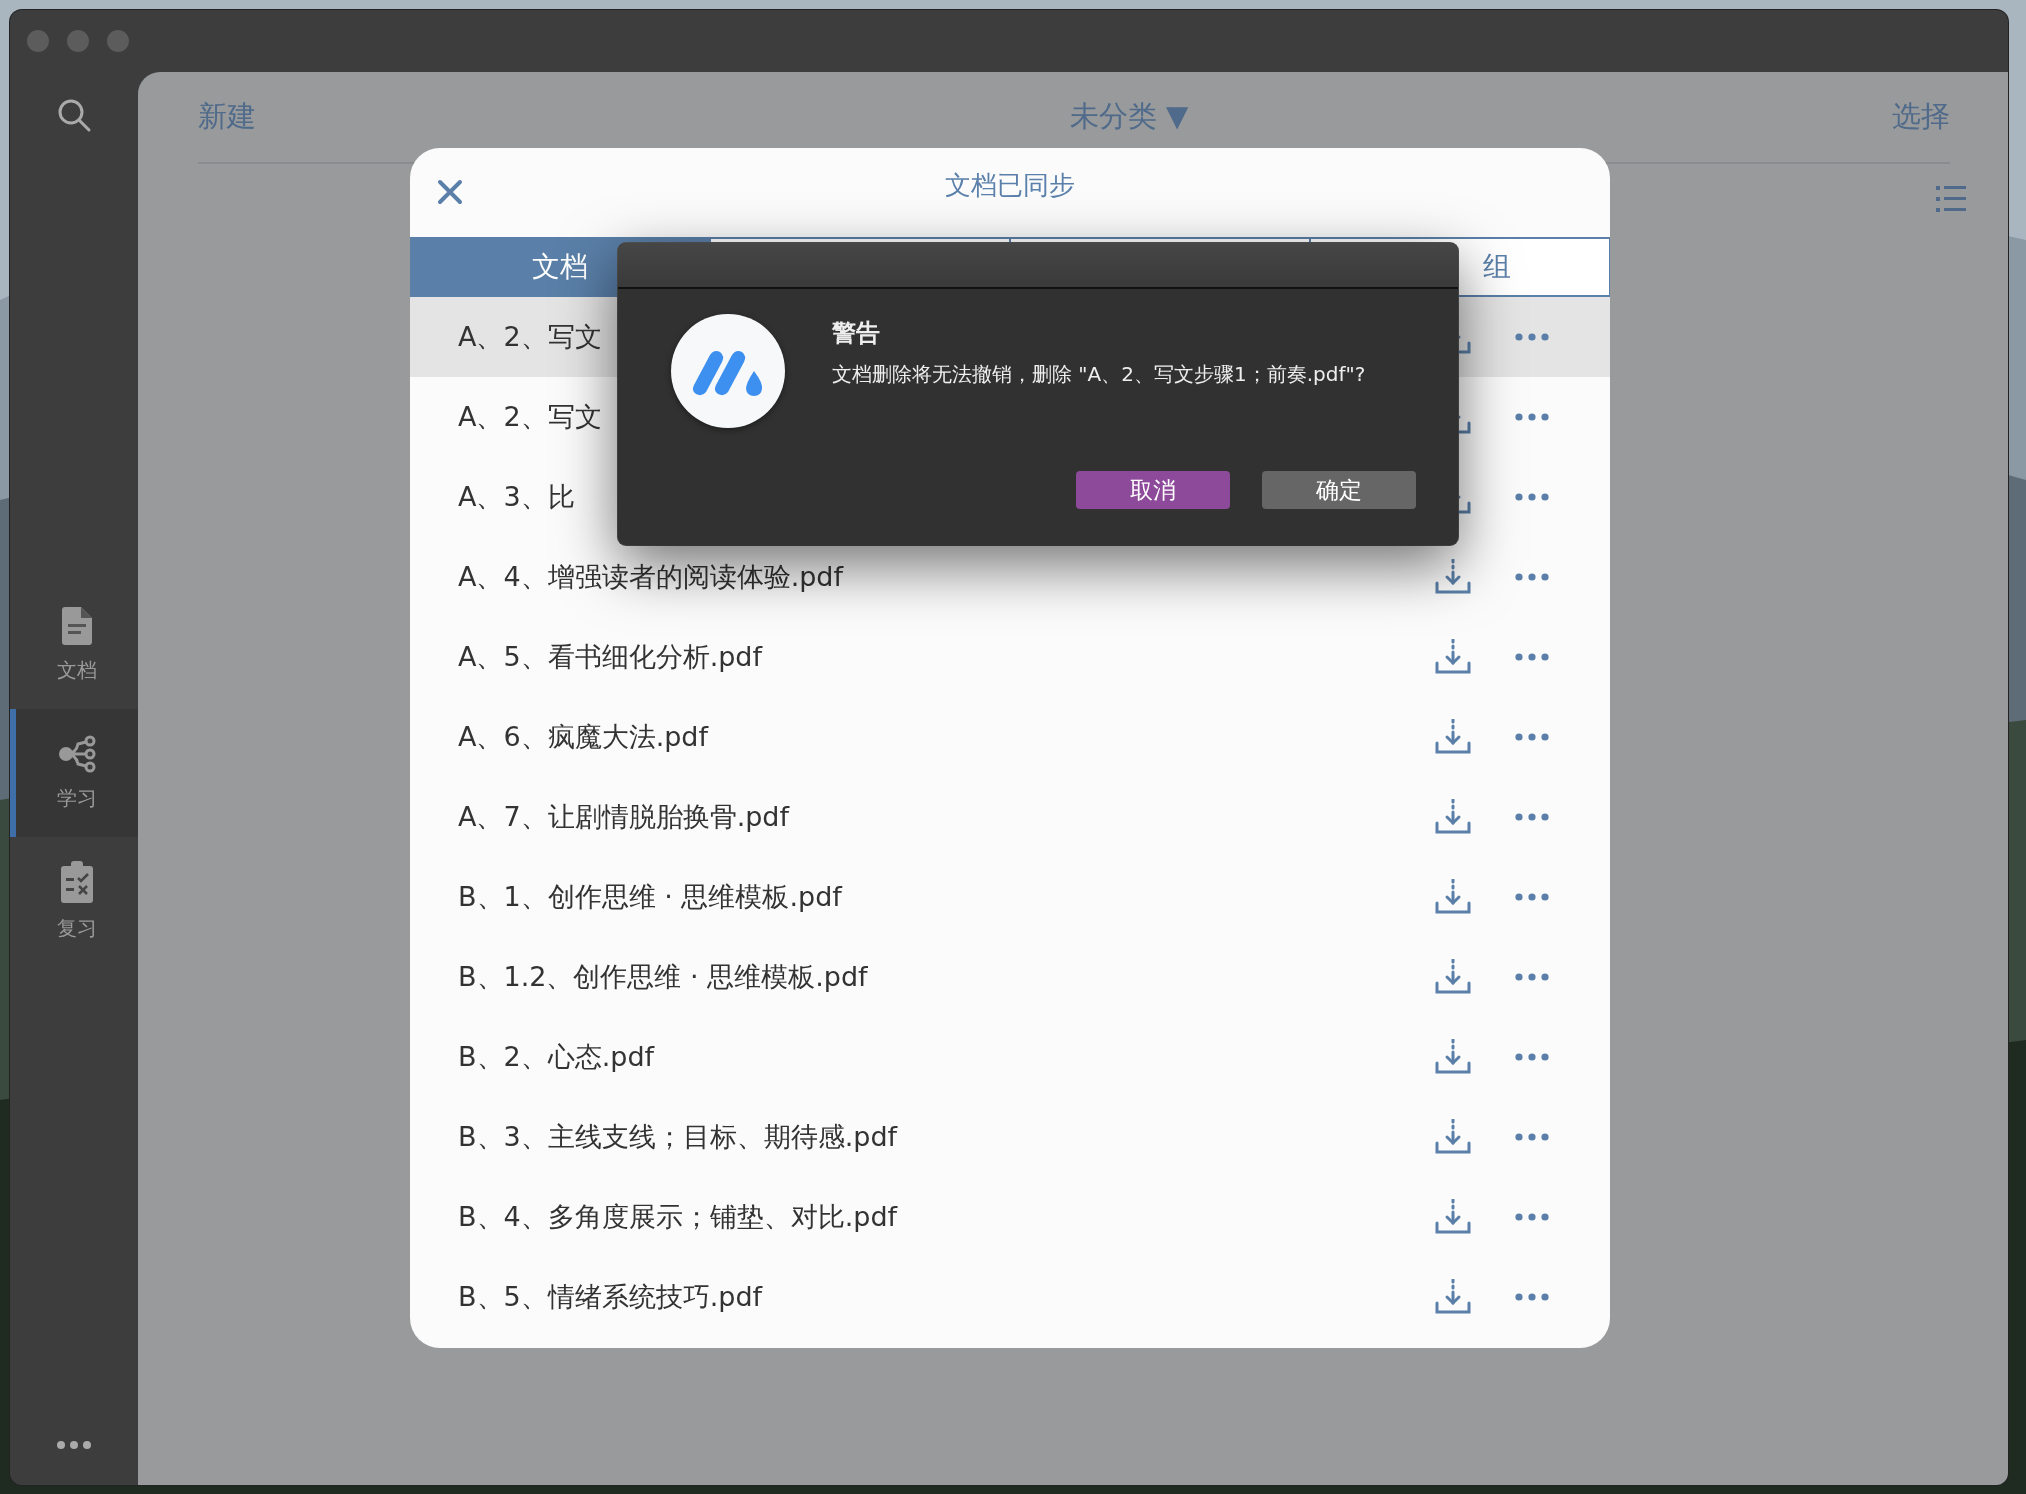 The image size is (2026, 1494). Describe the element at coordinates (1010, 185) in the screenshot. I see `dialog-title: 文档已同步` at that location.